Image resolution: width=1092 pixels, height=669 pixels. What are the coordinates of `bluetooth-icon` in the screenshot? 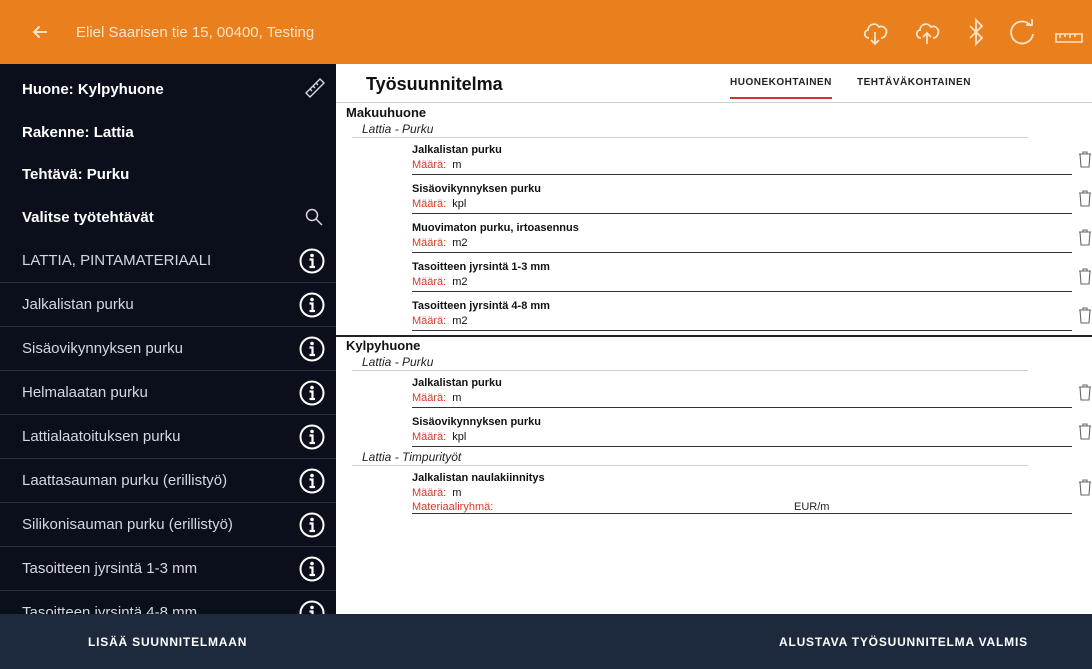 It's located at (976, 32).